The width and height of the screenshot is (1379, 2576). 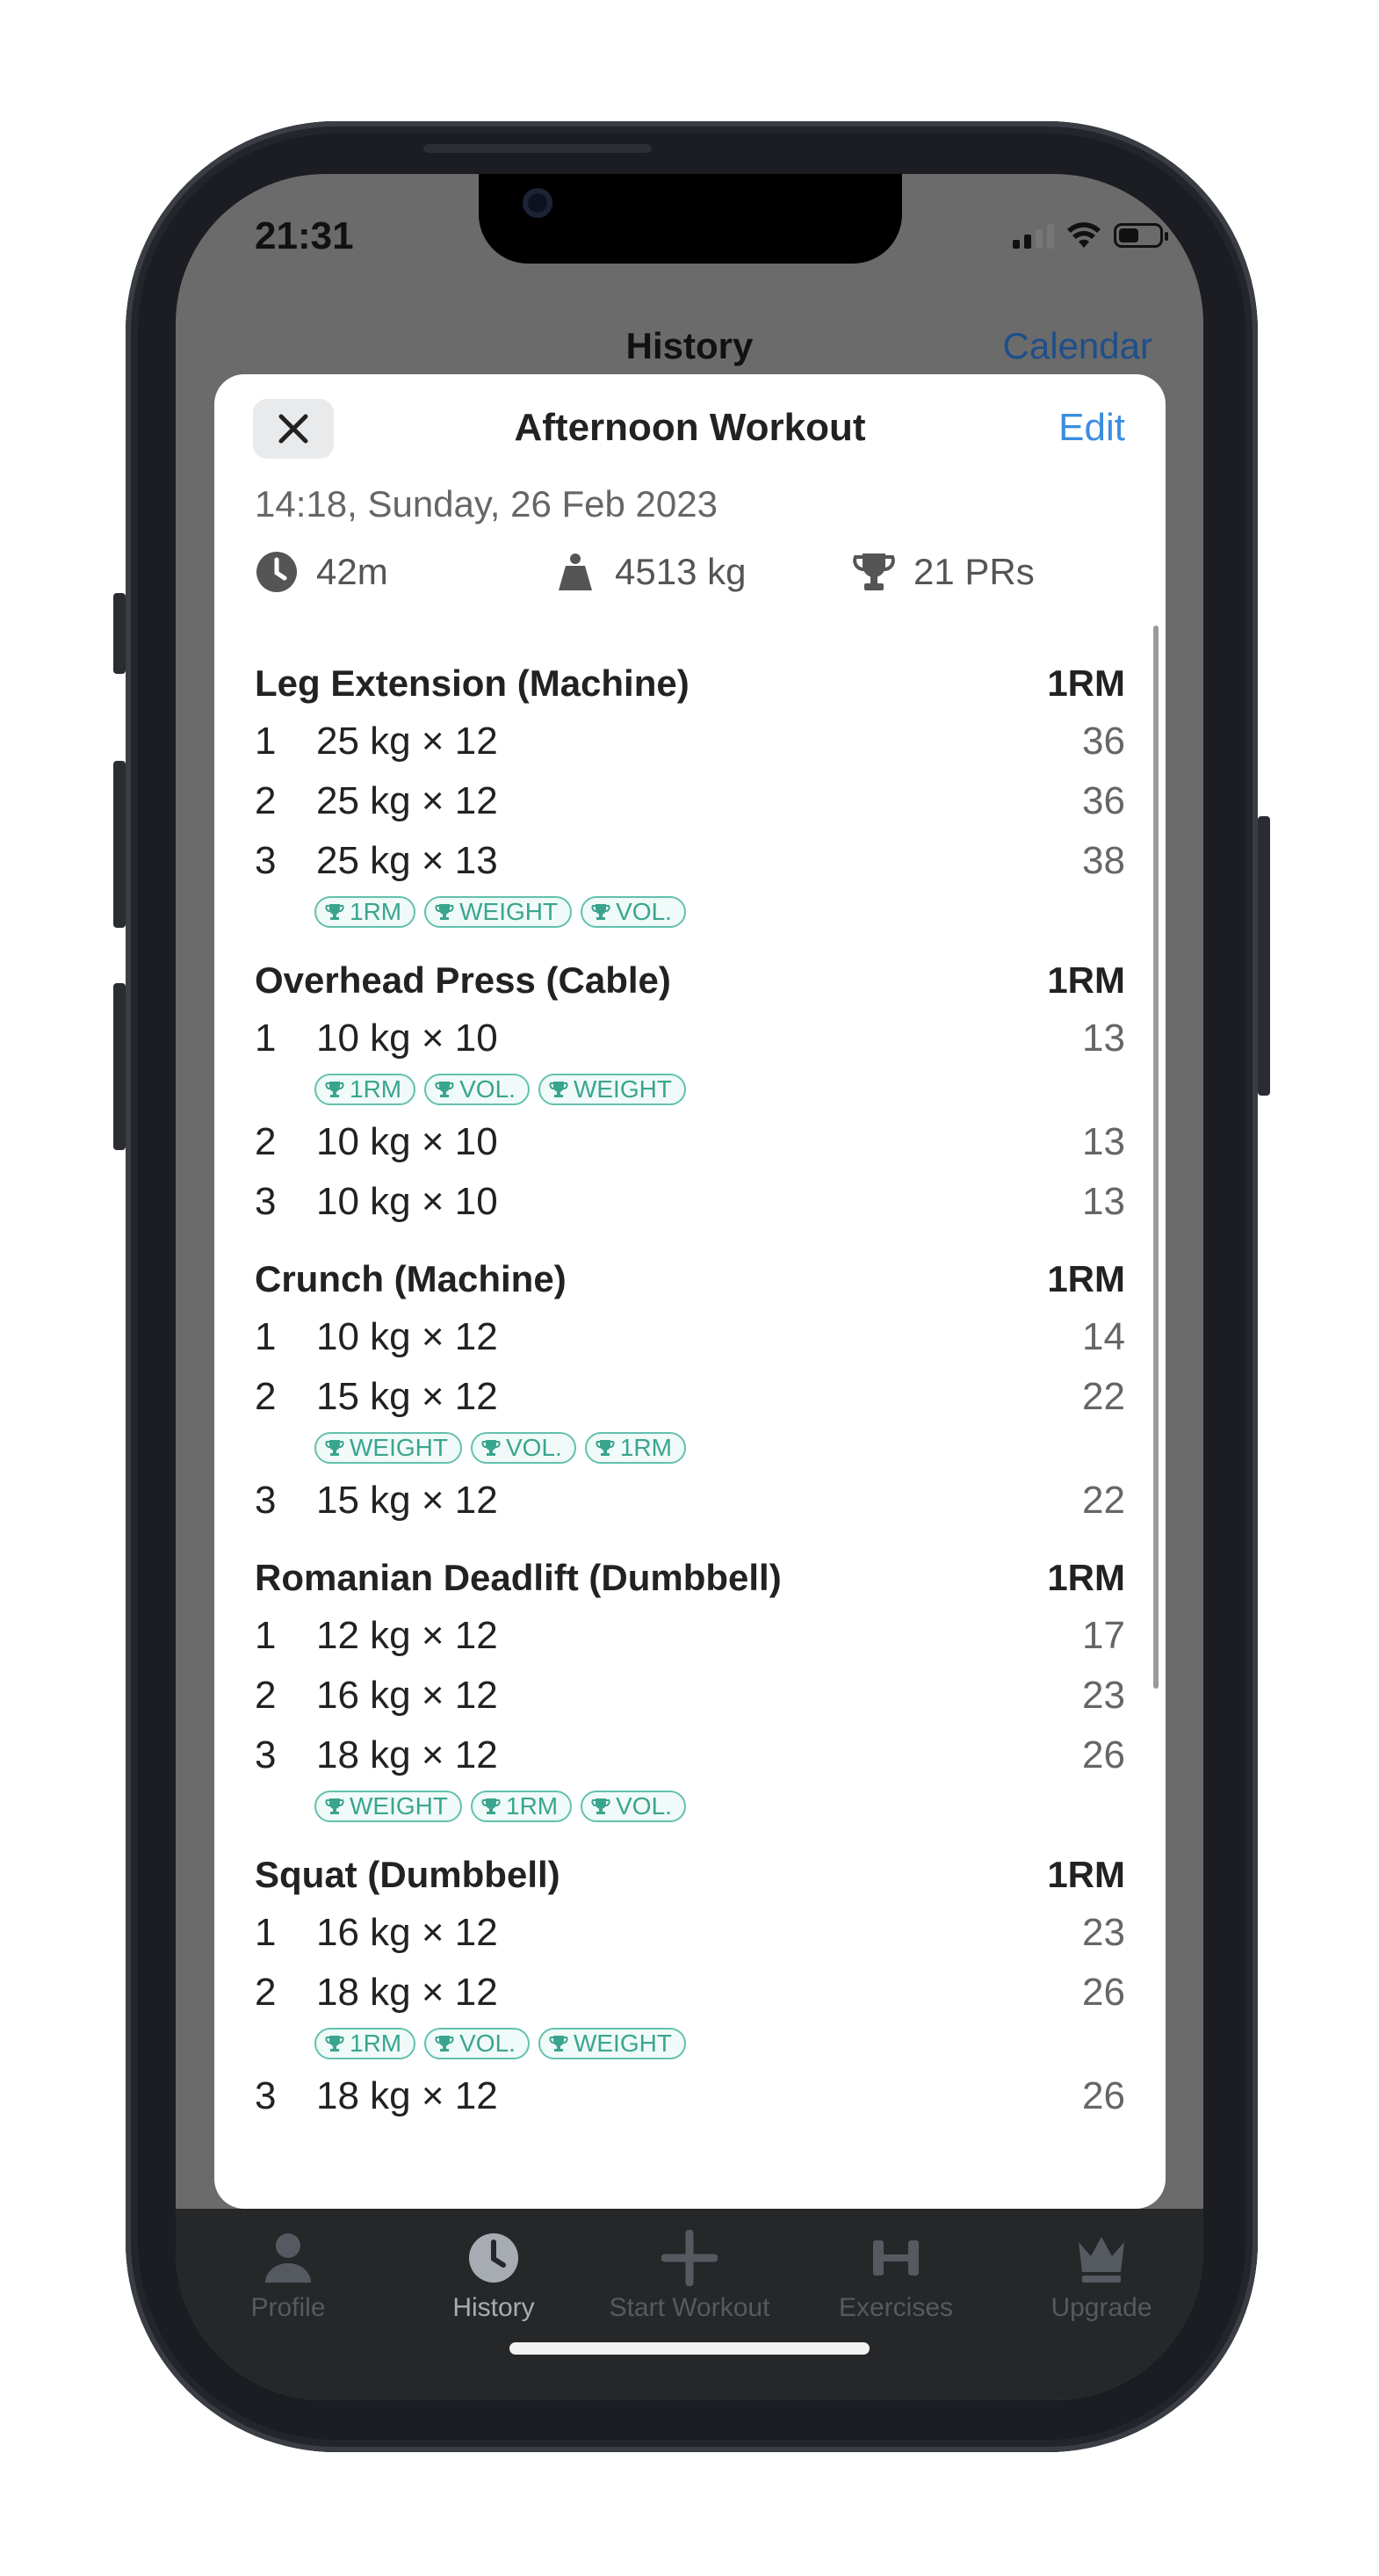 I want to click on workout-title: Afternoon Workout, so click(x=690, y=427).